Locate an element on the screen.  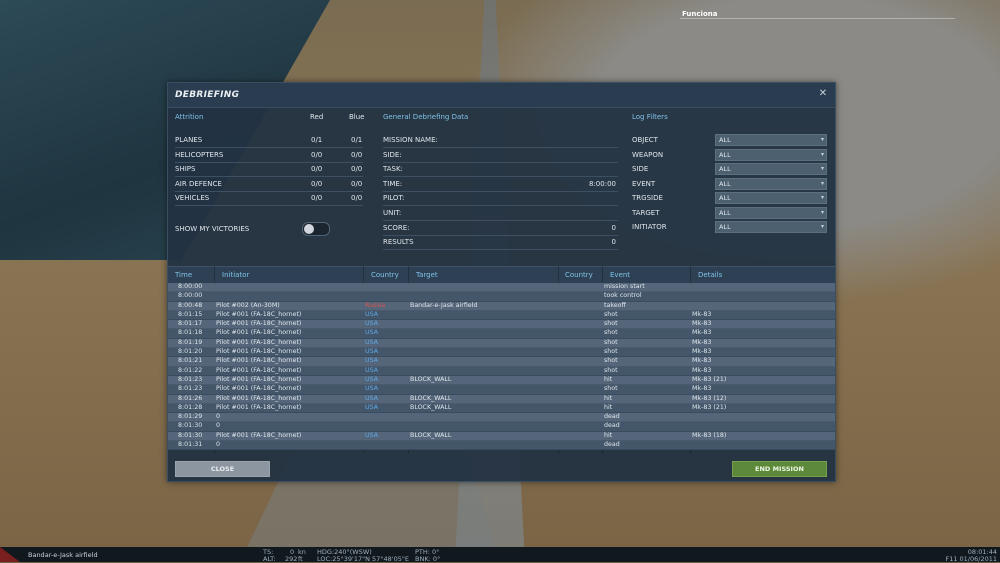
general-value: 0 is located at coordinates (613, 242).